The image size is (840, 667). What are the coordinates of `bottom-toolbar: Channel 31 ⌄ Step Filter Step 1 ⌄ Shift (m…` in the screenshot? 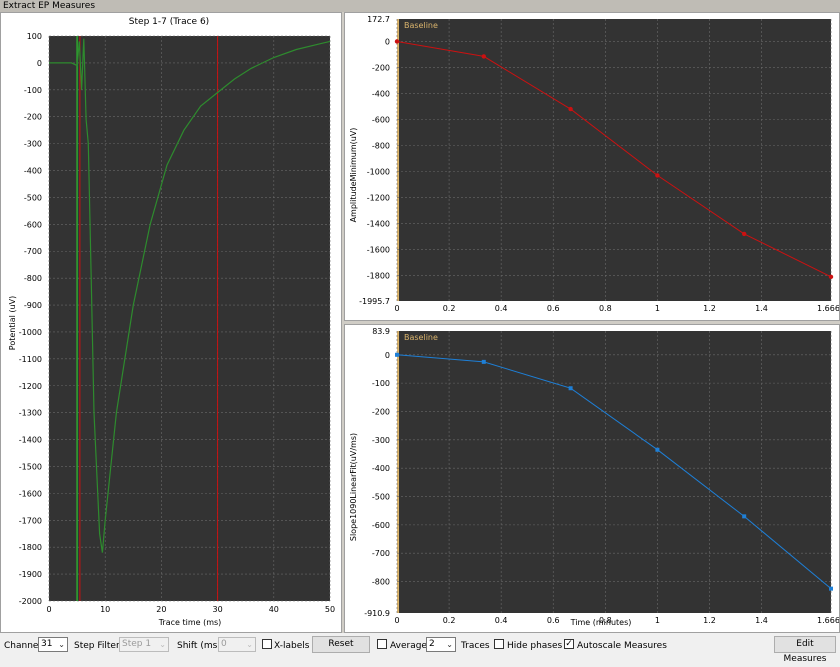 It's located at (420, 648).